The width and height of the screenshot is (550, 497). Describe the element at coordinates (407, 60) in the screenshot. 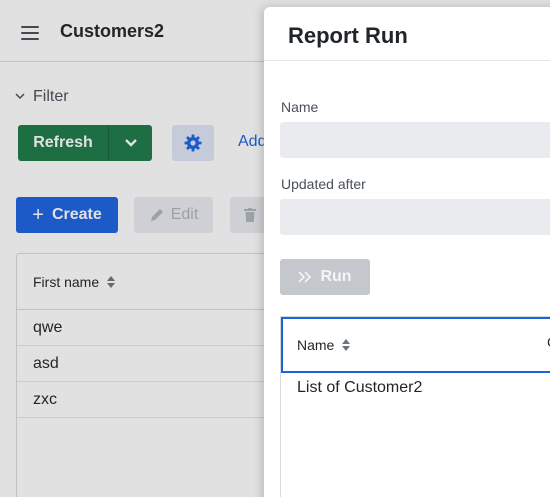

I see `divider` at that location.